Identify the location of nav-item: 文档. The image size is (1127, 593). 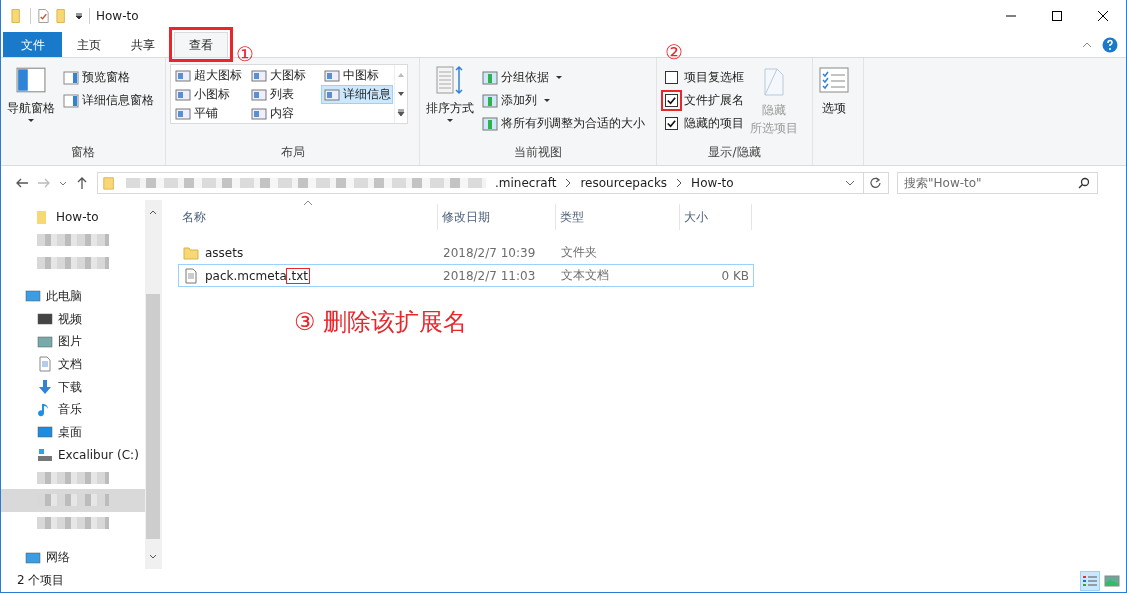
(73, 364).